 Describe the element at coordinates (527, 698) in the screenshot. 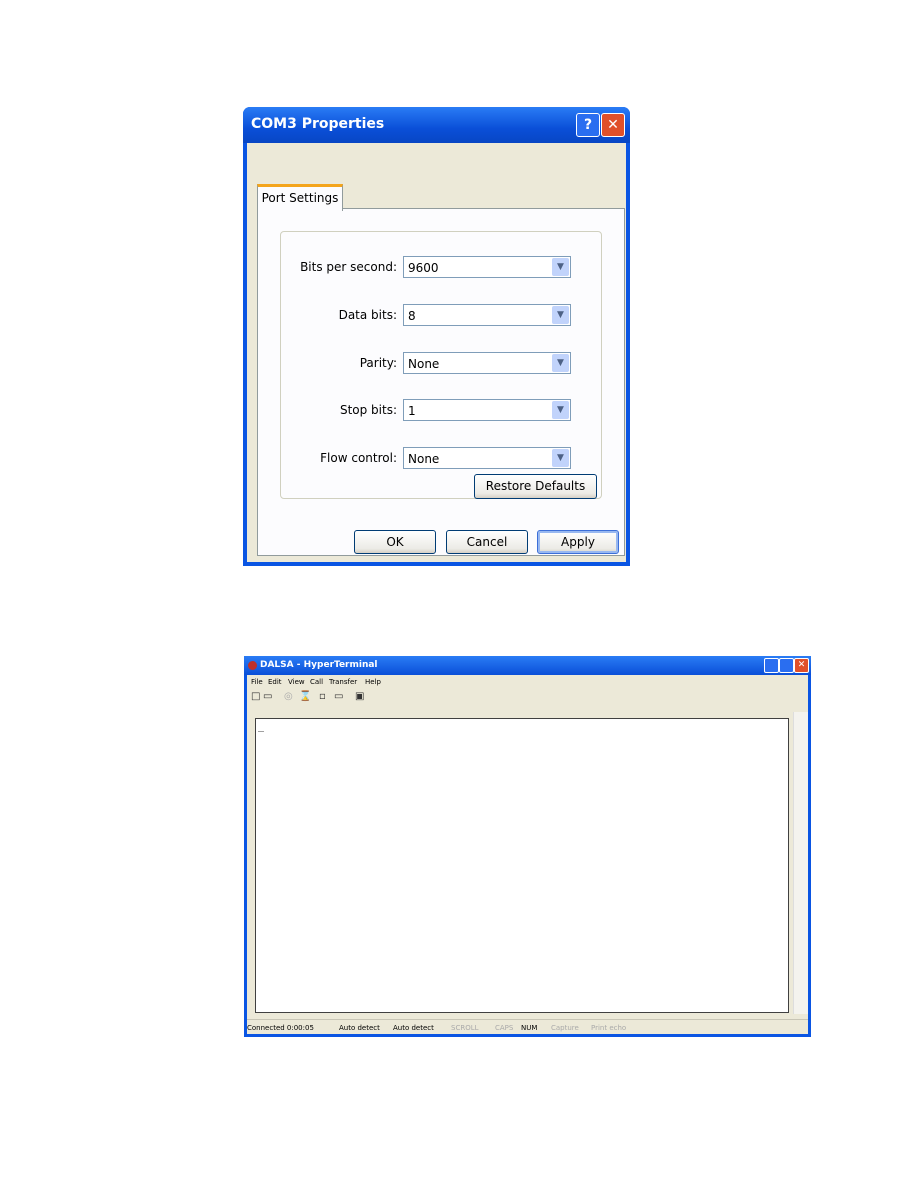

I see `toolbar: □ ▭ ◎ ⌛ ▫ ▭ ▣` at that location.